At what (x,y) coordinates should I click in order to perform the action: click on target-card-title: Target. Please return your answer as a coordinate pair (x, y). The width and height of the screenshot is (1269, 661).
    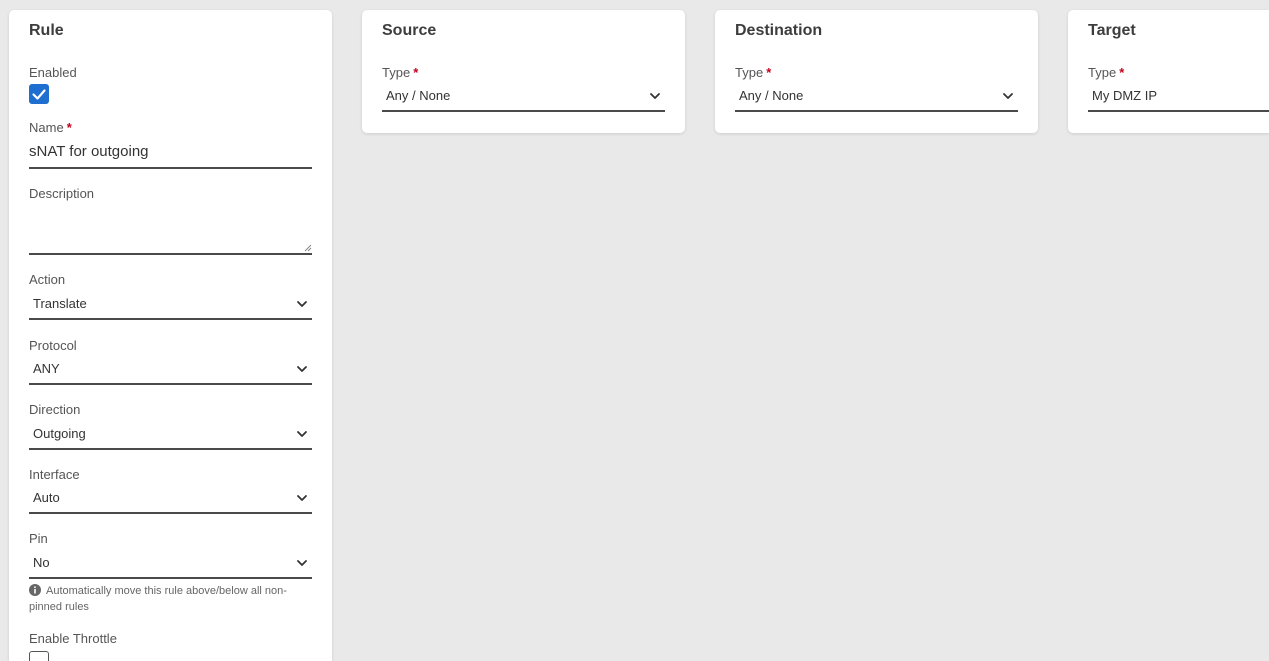
    Looking at the image, I should click on (1112, 30).